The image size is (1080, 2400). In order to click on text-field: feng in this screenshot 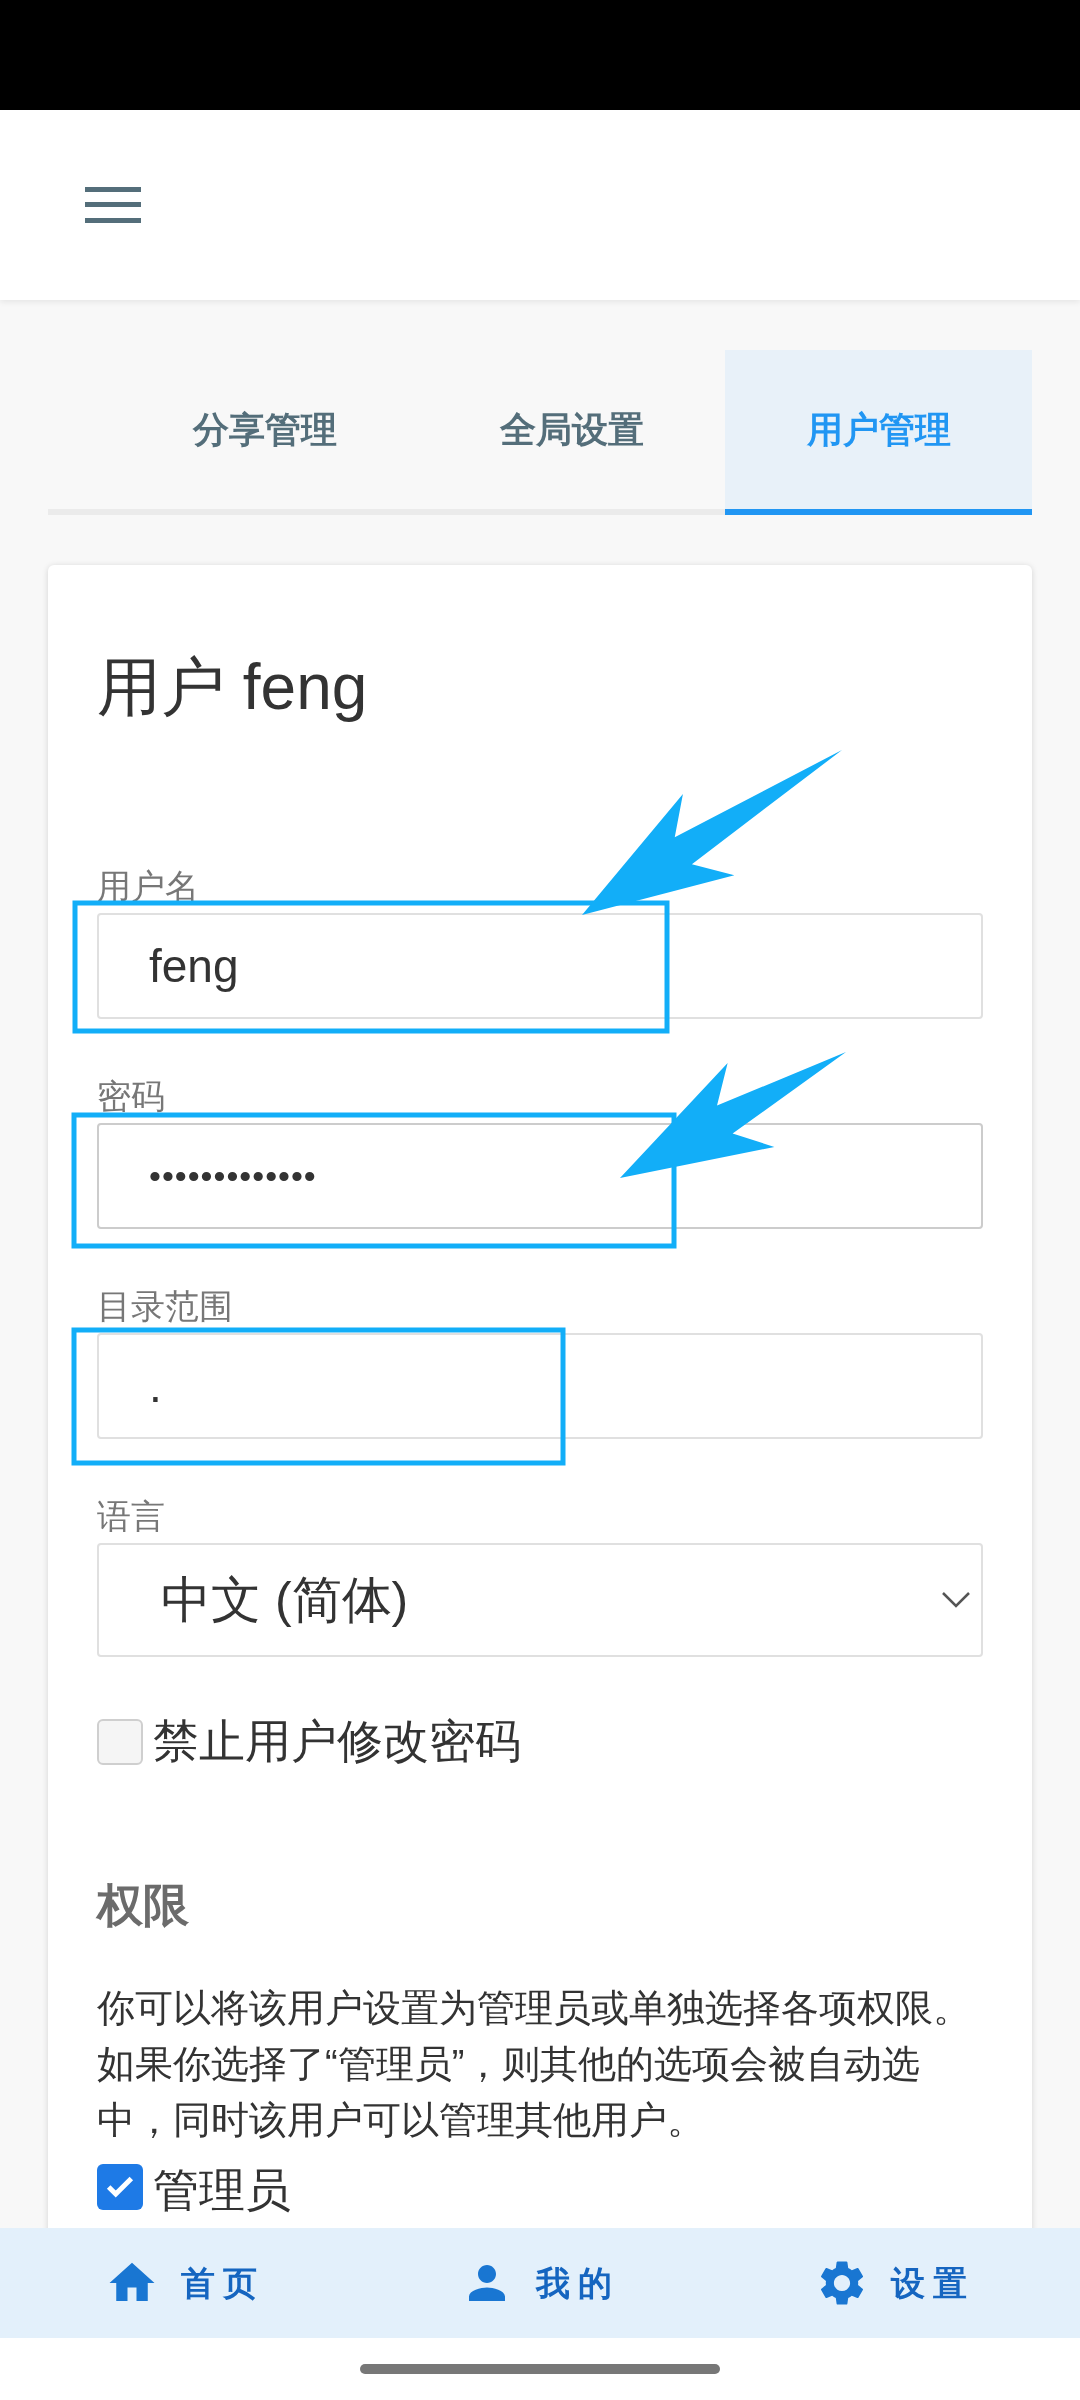, I will do `click(540, 966)`.